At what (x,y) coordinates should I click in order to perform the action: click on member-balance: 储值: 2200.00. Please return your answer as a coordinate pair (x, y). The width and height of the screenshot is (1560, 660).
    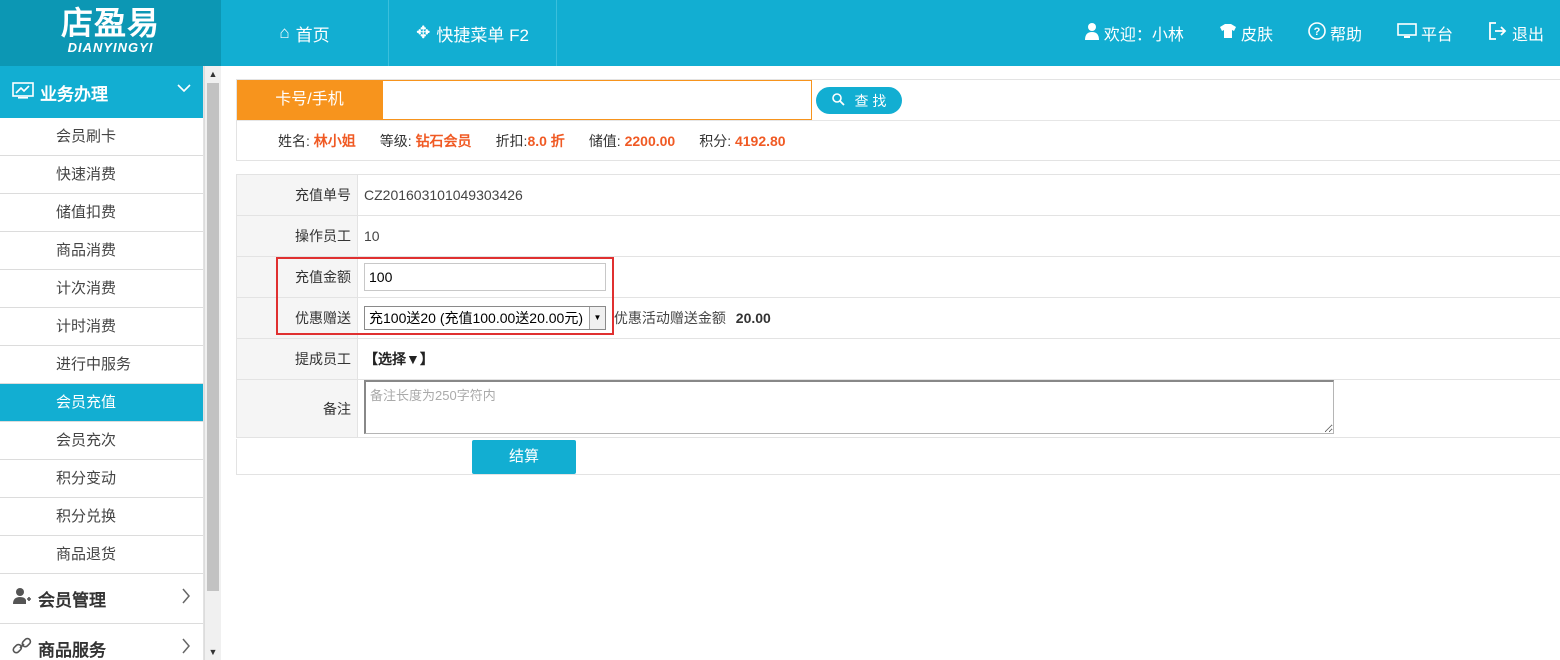
    Looking at the image, I should click on (632, 141).